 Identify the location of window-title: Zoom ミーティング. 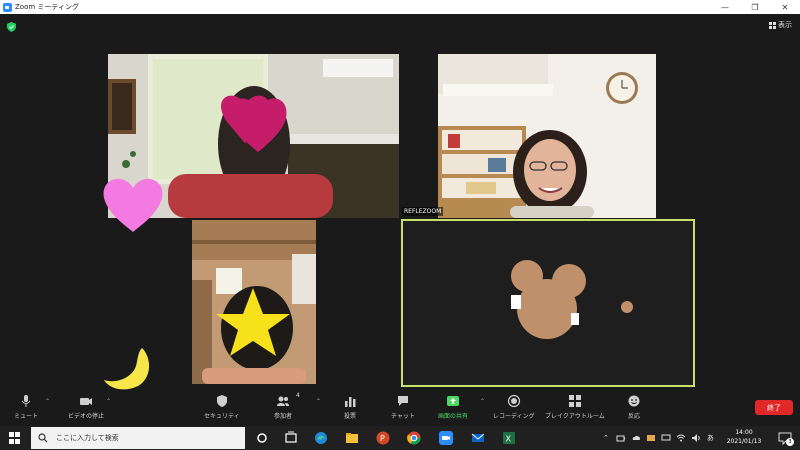
(47, 7).